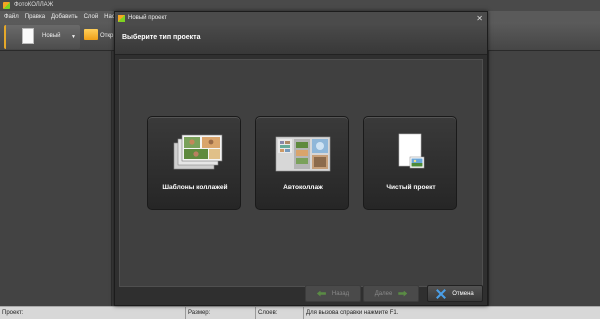  Describe the element at coordinates (64, 17) in the screenshot. I see `menu-item-add: Добавить` at that location.